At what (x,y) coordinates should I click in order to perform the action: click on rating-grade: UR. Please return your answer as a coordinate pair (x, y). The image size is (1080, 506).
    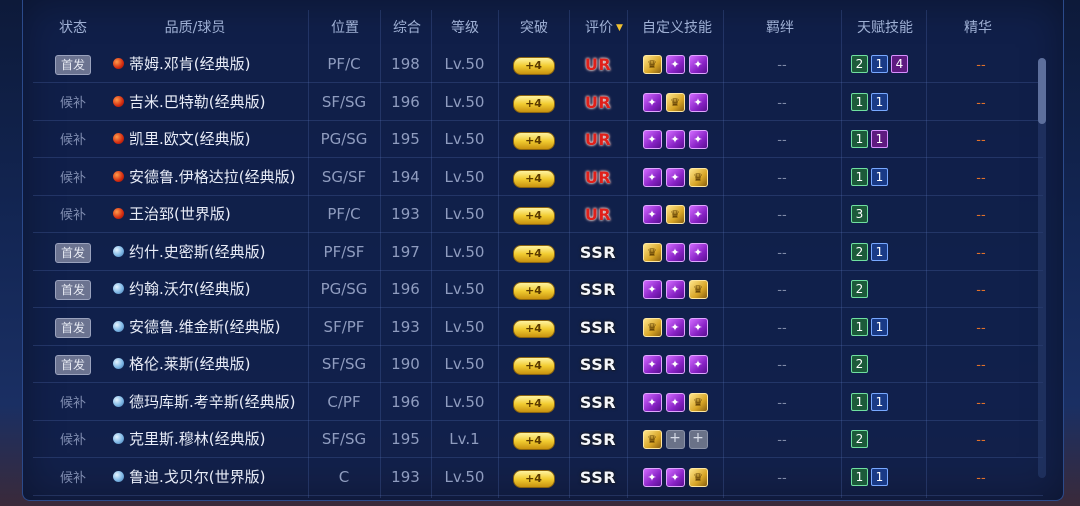
    Looking at the image, I should click on (598, 64).